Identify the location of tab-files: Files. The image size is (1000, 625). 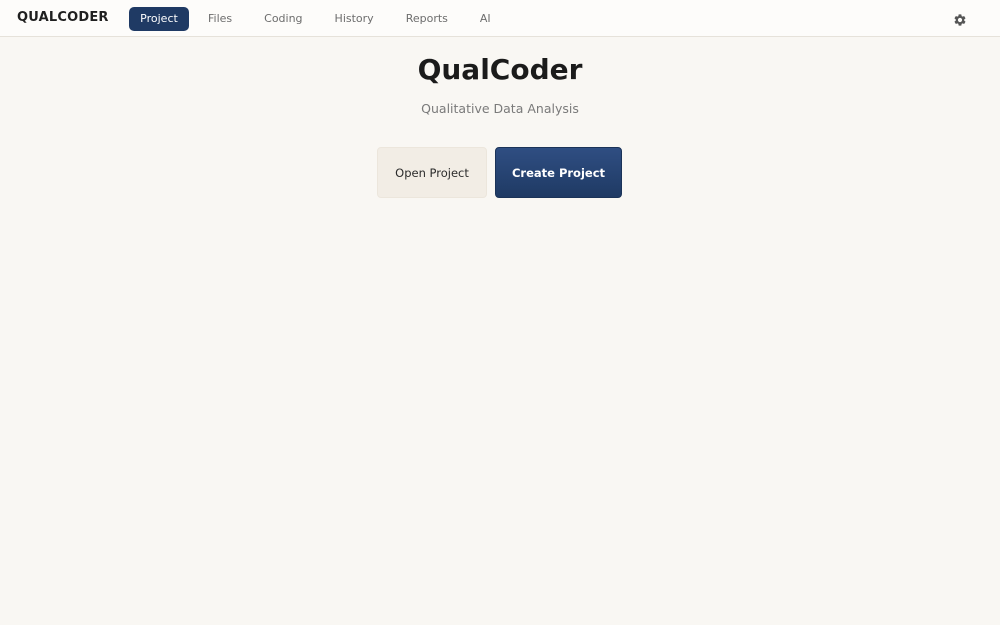
(220, 19).